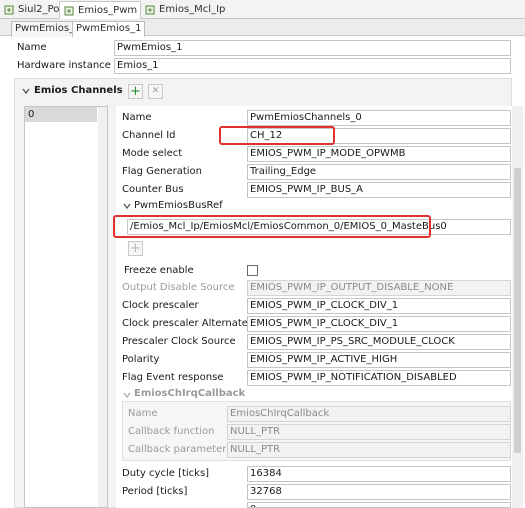 This screenshot has width=525, height=508. Describe the element at coordinates (166, 473) in the screenshot. I see `duty-cycle-label: Duty cycle [ticks]` at that location.